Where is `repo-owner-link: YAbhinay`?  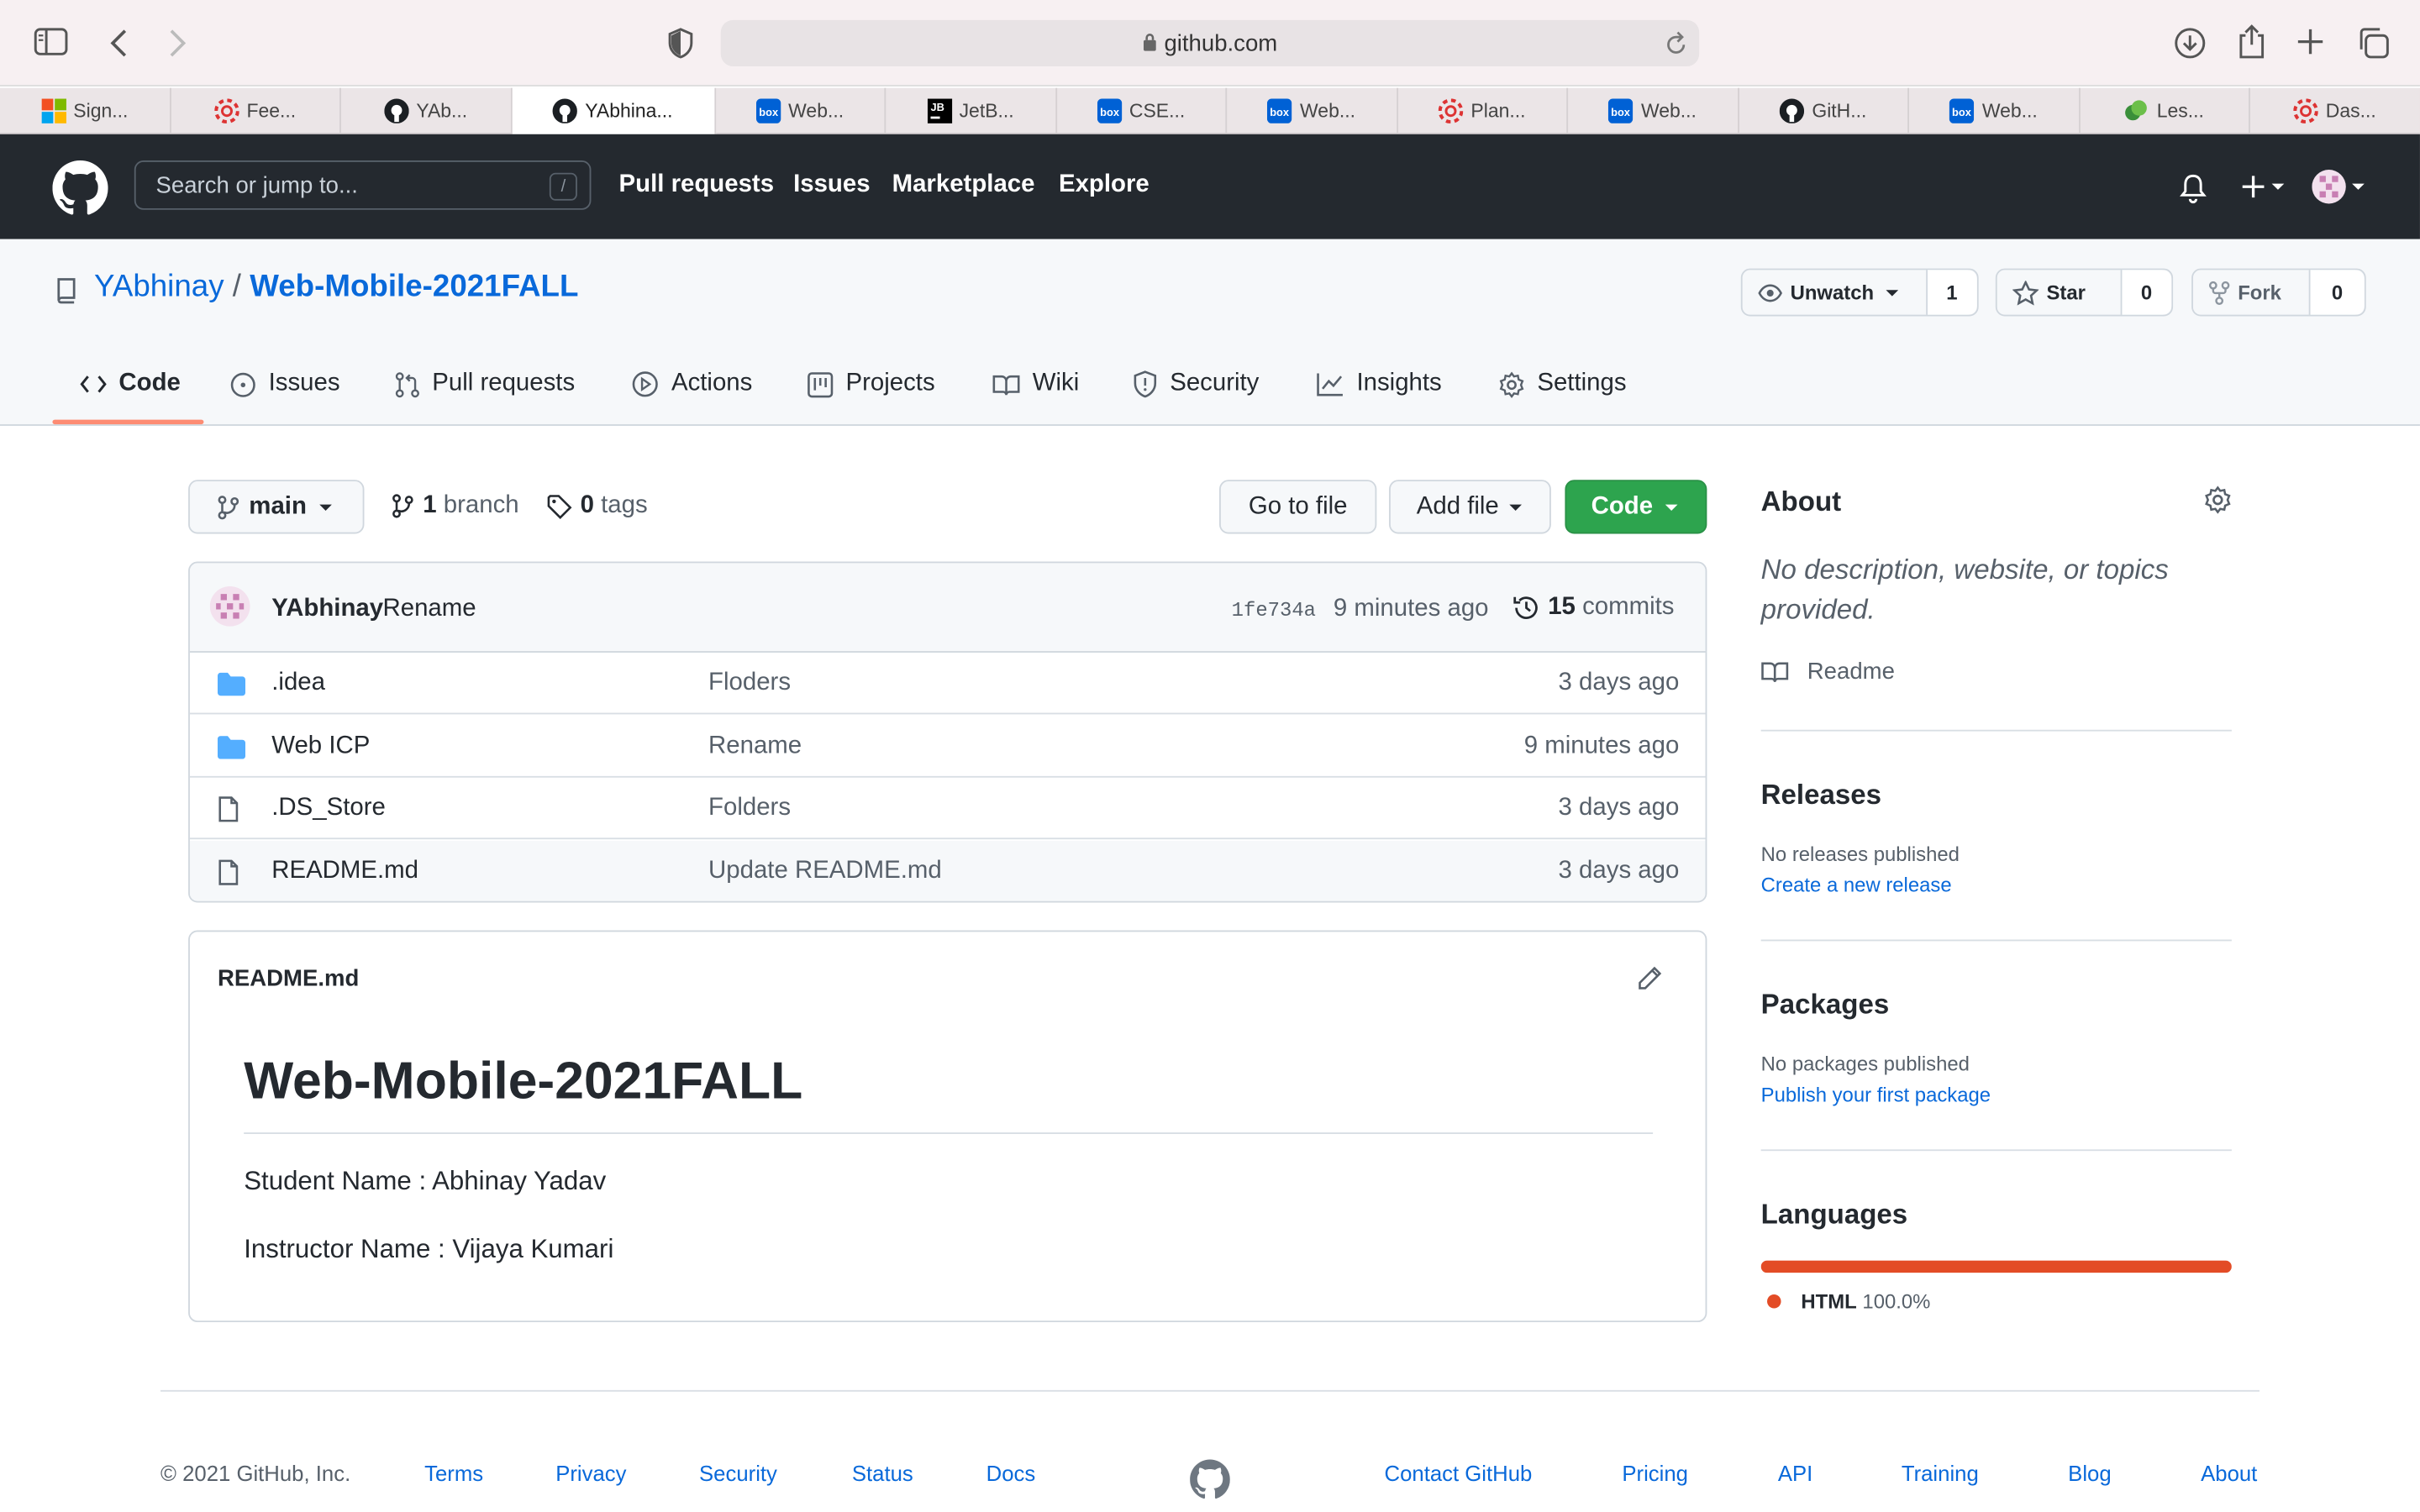 repo-owner-link: YAbhinay is located at coordinates (159, 286).